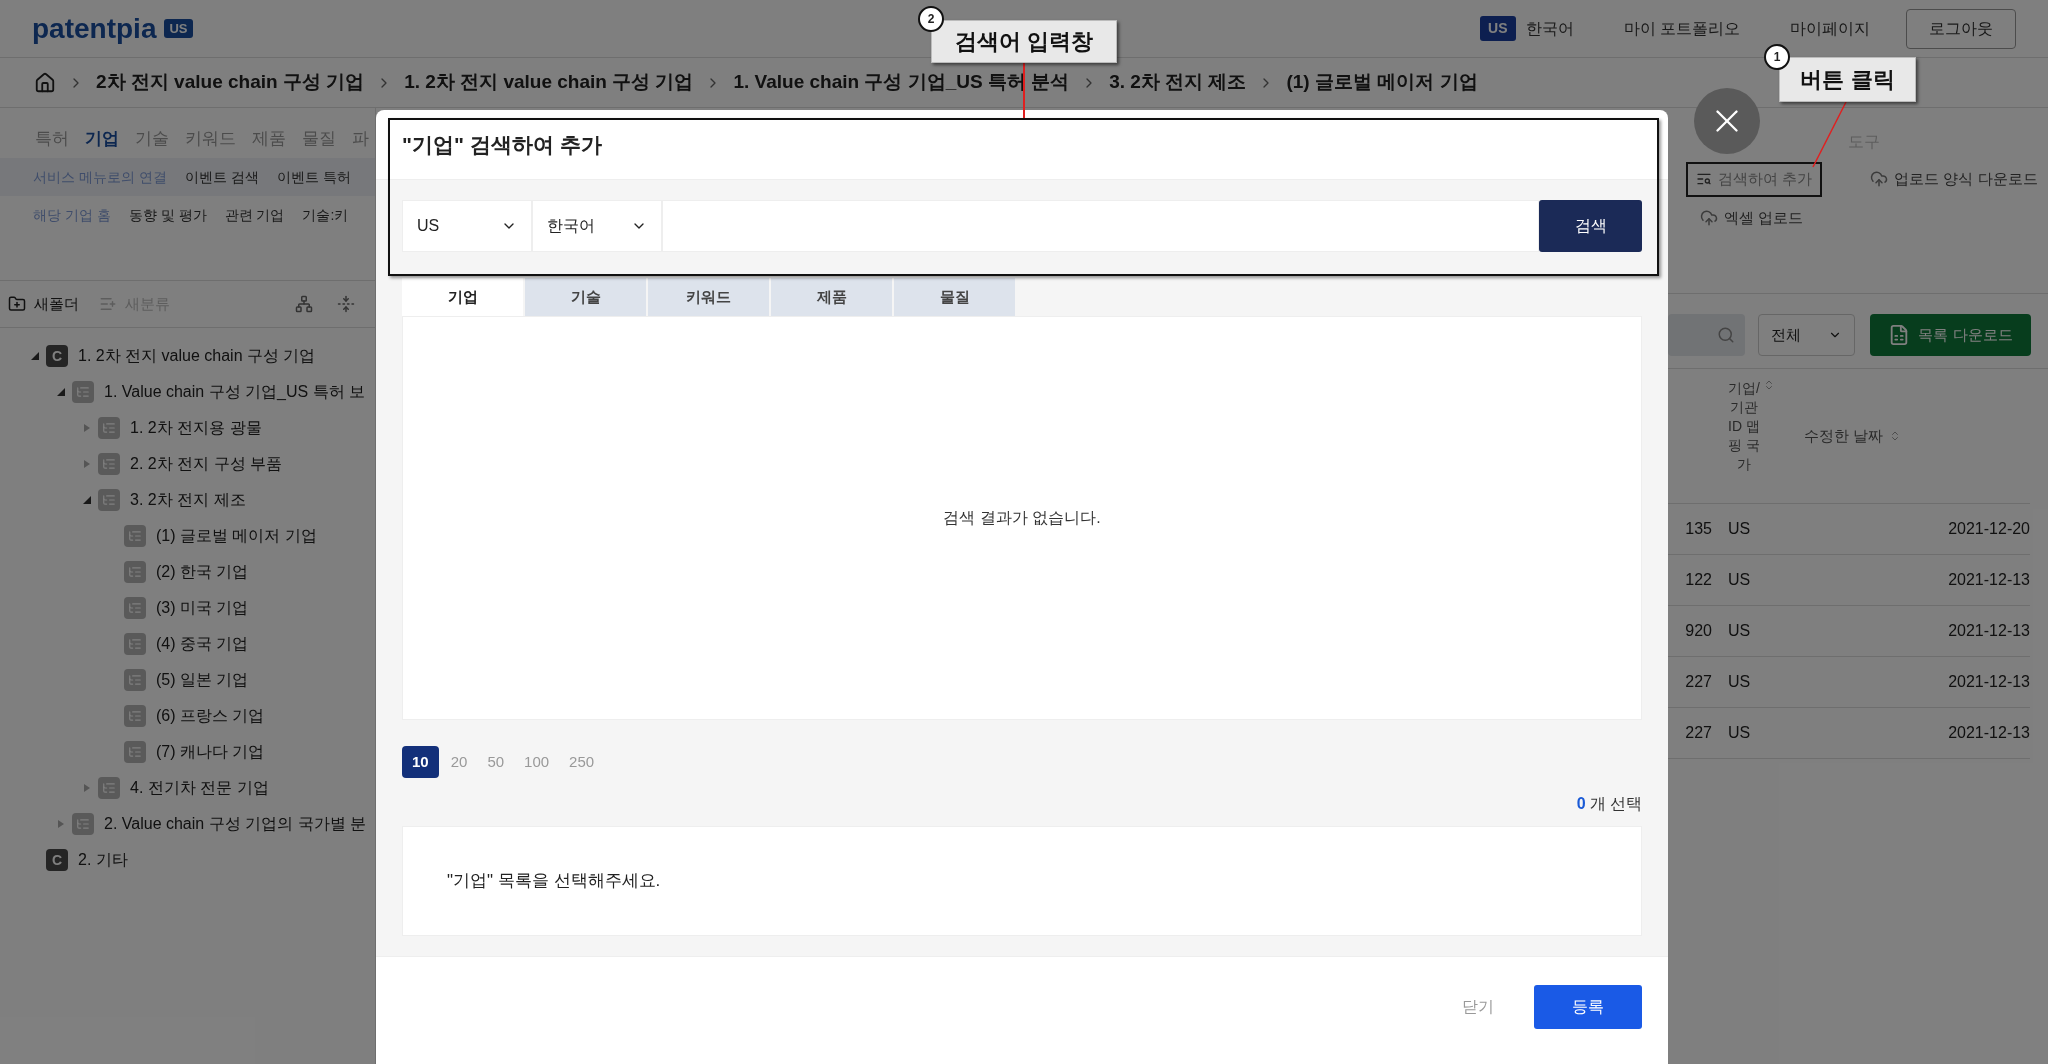  Describe the element at coordinates (178, 28) in the screenshot. I see `logo-badge: US` at that location.